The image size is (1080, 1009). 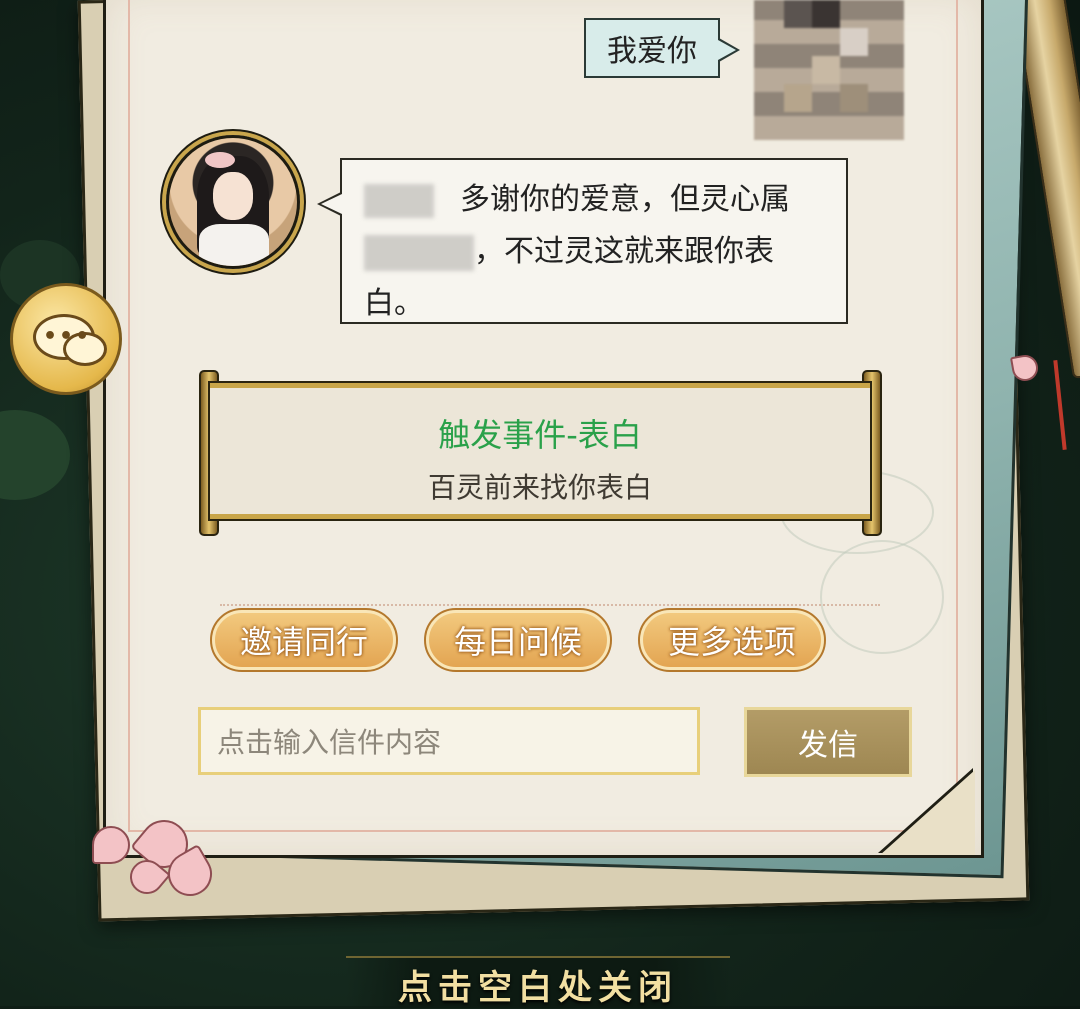 What do you see at coordinates (594, 200) in the screenshot?
I see `npc-message-line-1: 多谢你的爱意，但灵心属` at bounding box center [594, 200].